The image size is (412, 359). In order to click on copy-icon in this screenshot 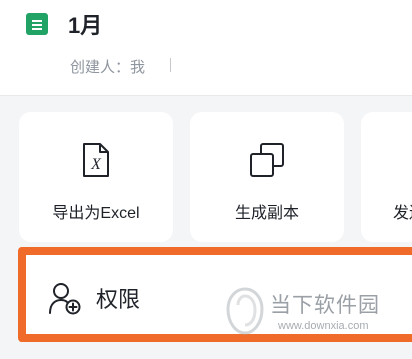, I will do `click(267, 160)`.